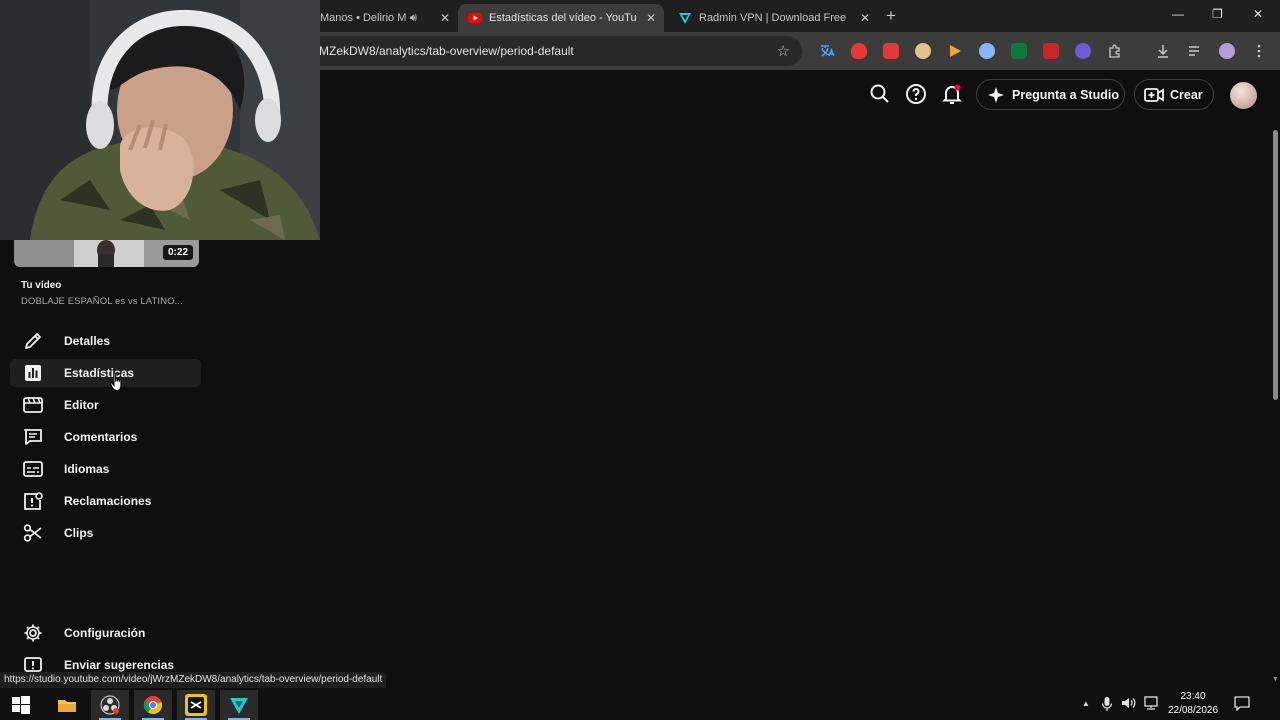 The width and height of the screenshot is (1280, 720). Describe the element at coordinates (196, 705) in the screenshot. I see `capcut-icon` at that location.